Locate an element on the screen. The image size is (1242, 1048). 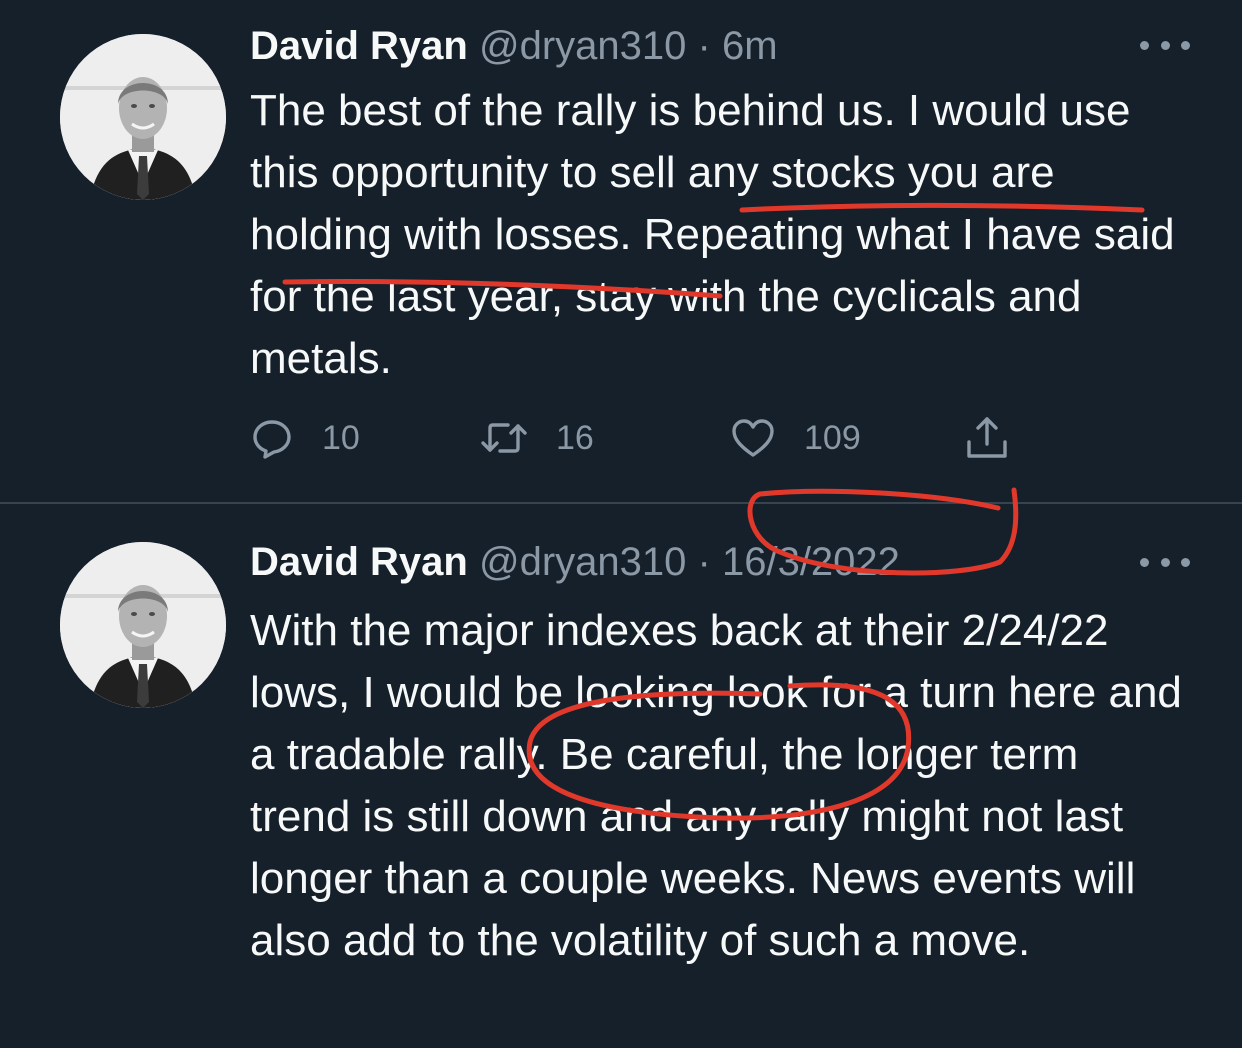
like-count: 109 is located at coordinates (832, 437).